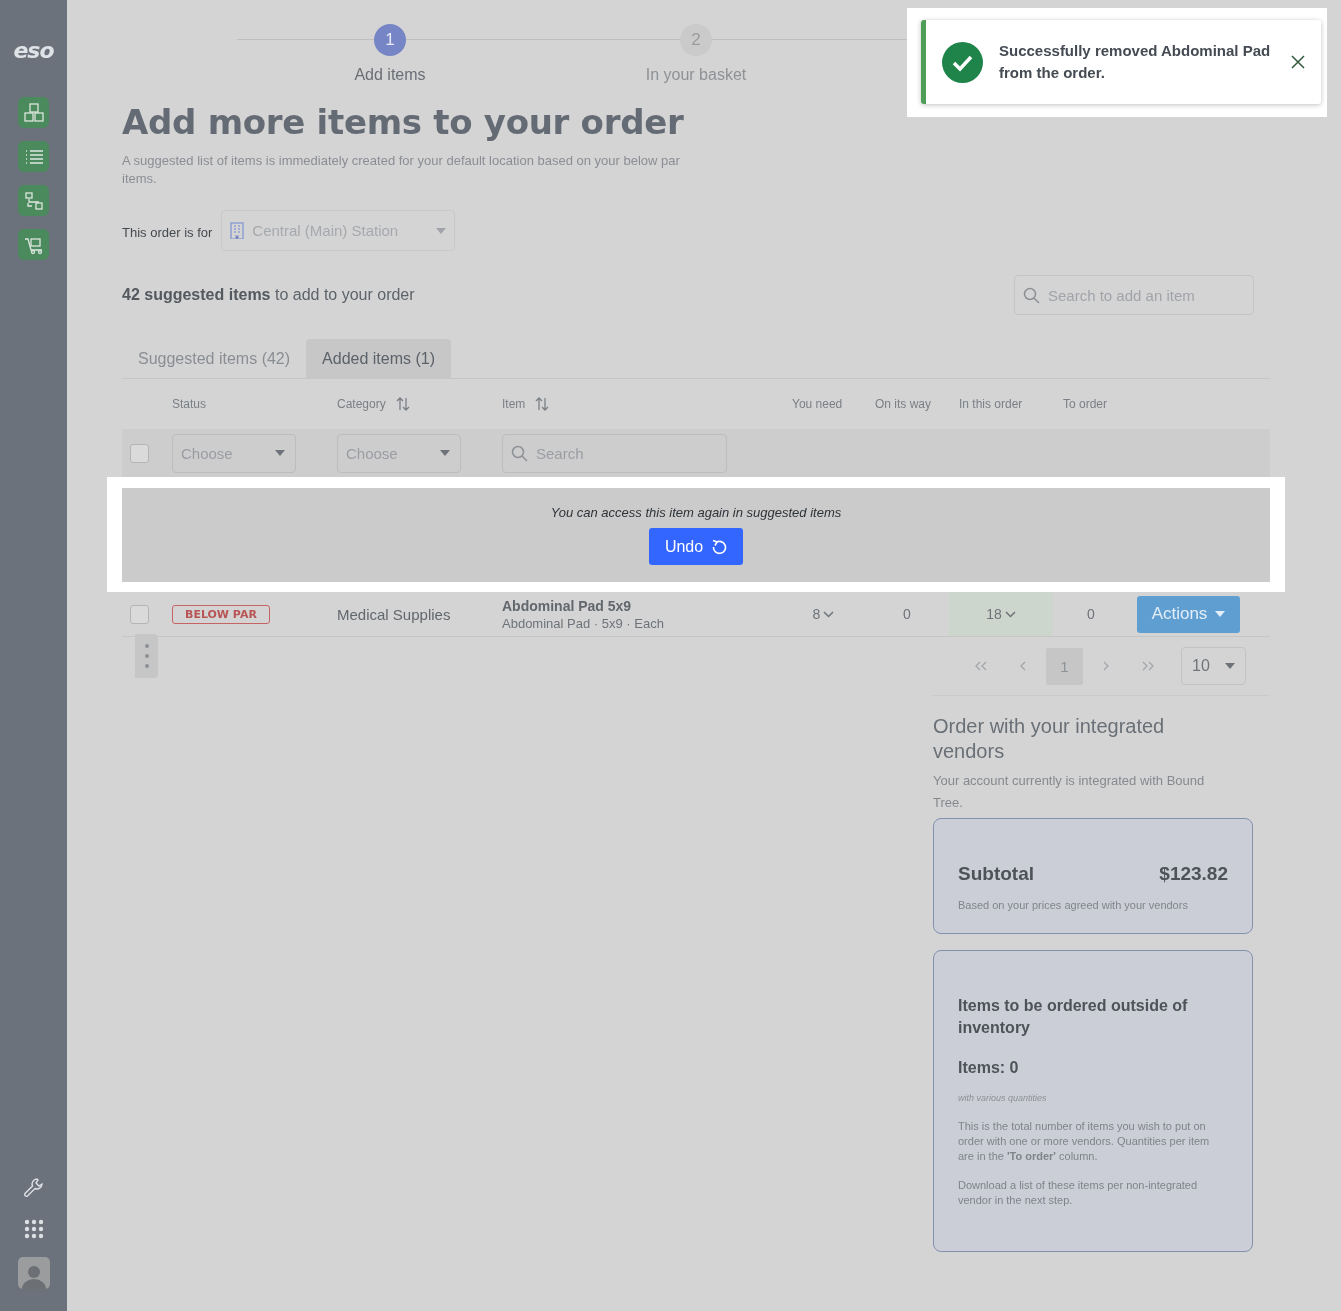  I want to click on items-count: Items: 0, so click(989, 1068).